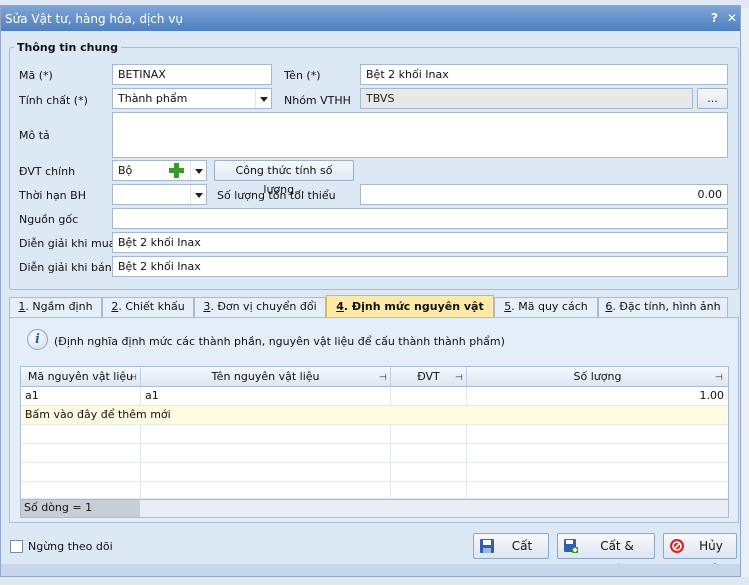 This screenshot has height=585, width=749. I want to click on background-app-edge, so click(745, 292).